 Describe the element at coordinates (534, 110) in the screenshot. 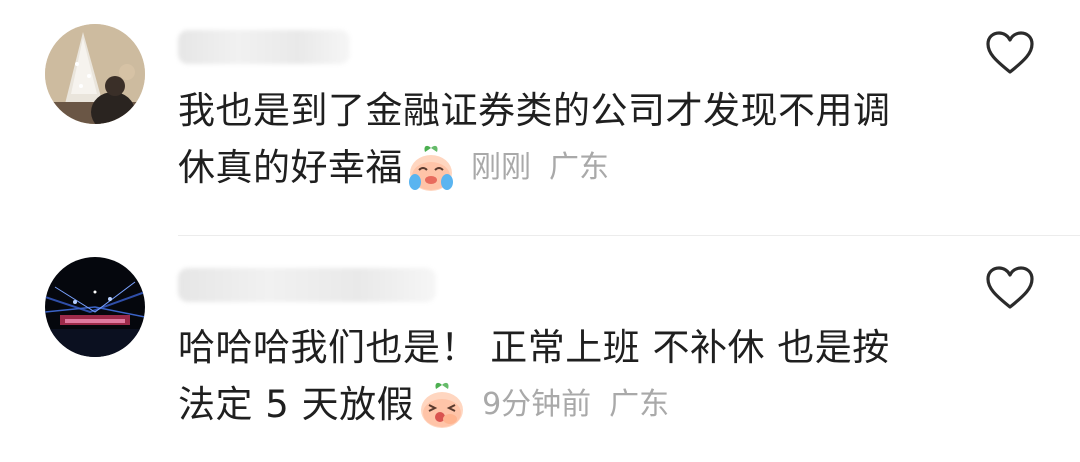

I see `comment-text-line-1: 我也是到了金融证券类的公司才发现不用调` at that location.